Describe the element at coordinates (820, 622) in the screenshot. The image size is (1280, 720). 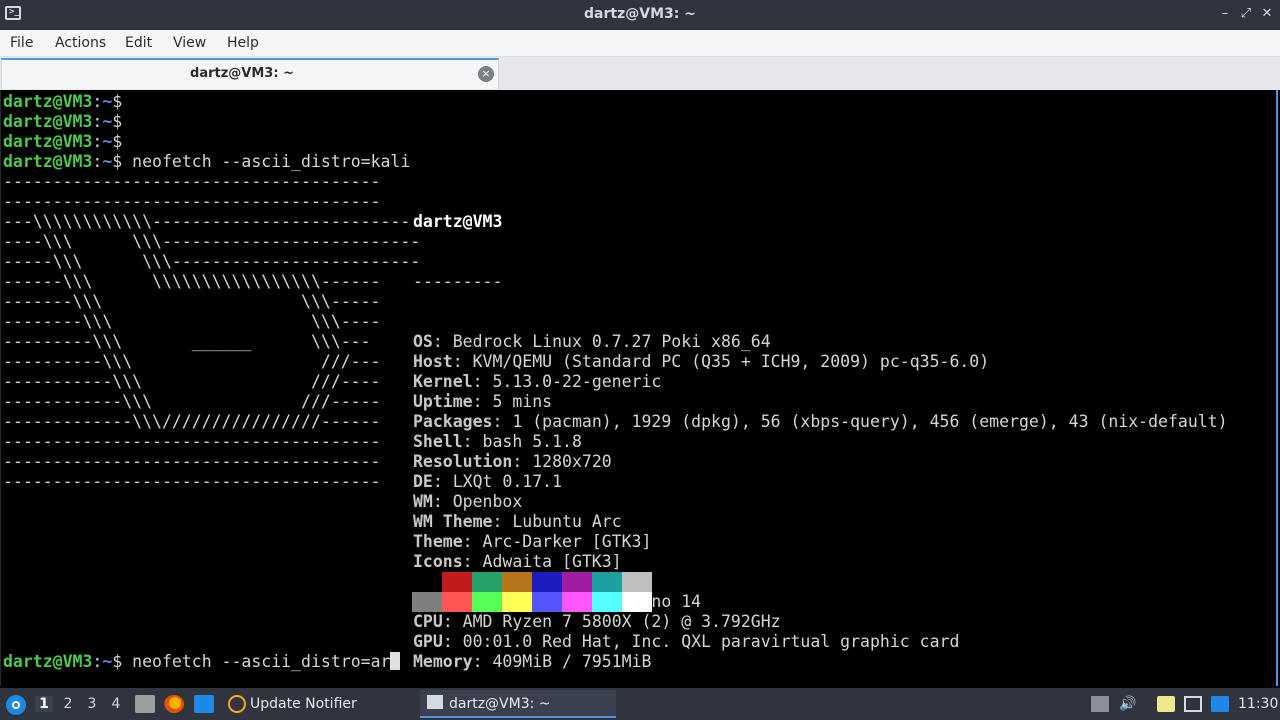
I see `info-row: CPU: AMD Ryzen 7 5800X (2) @ 3.792GHz` at that location.